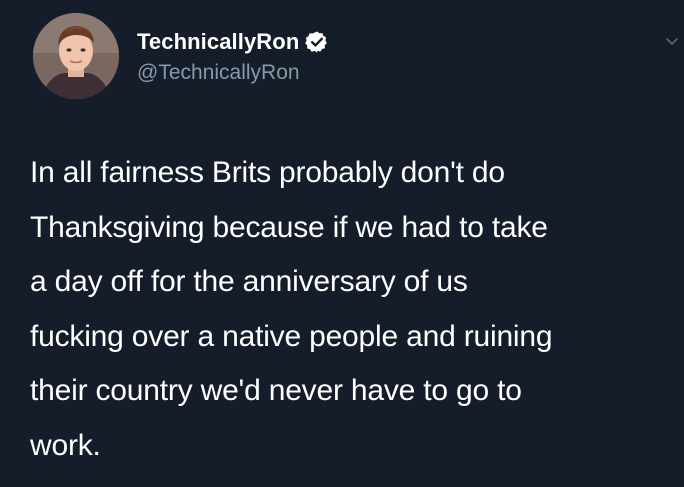 This screenshot has height=487, width=684. What do you see at coordinates (672, 41) in the screenshot?
I see `chevron-down-icon` at bounding box center [672, 41].